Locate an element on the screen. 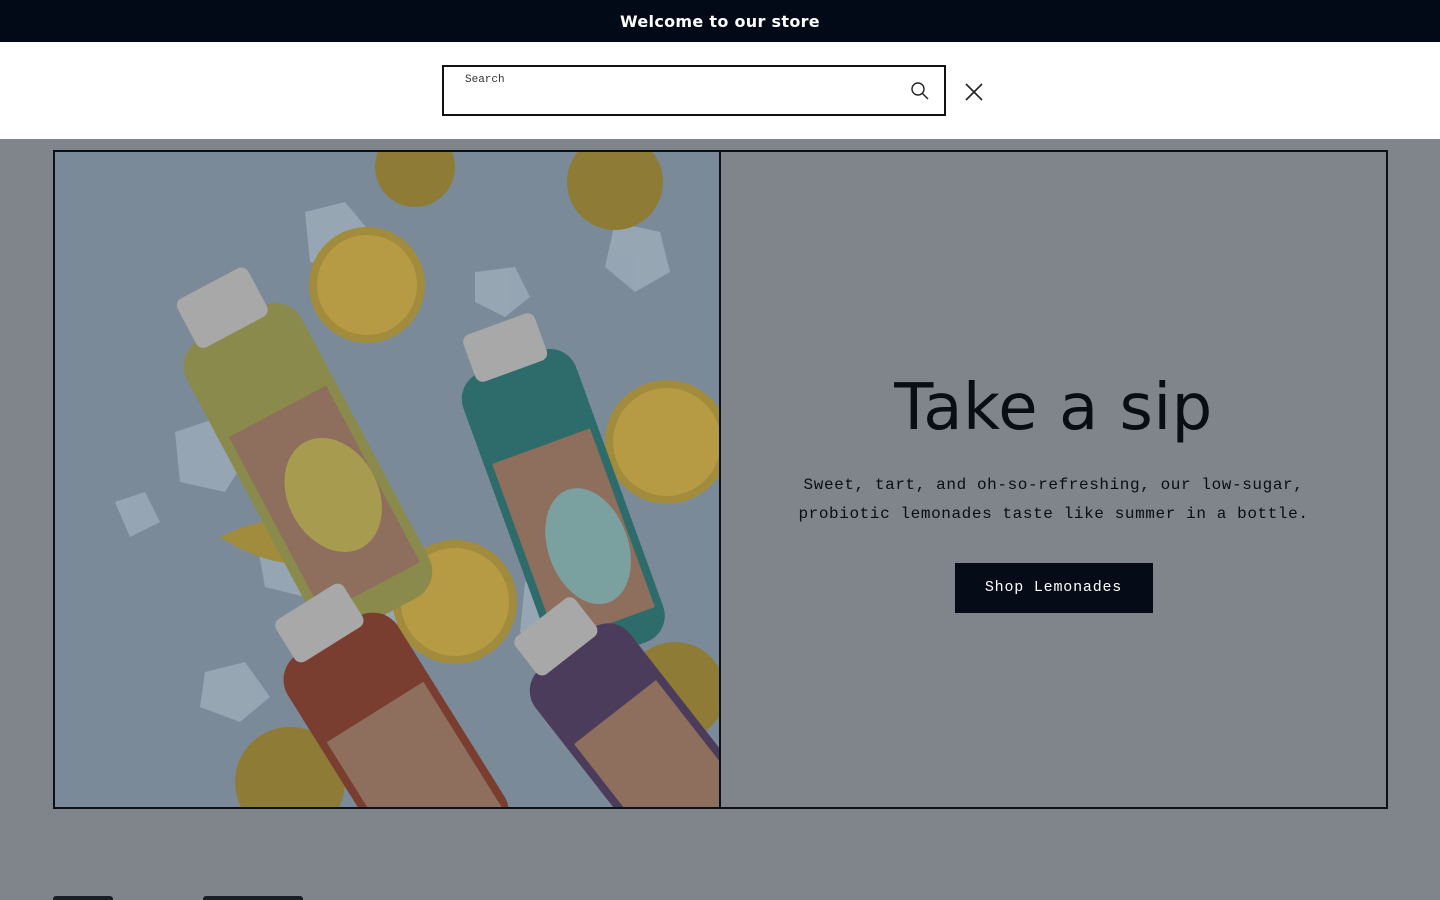 Image resolution: width=1440 pixels, height=900 pixels. search-field: Search is located at coordinates (694, 90).